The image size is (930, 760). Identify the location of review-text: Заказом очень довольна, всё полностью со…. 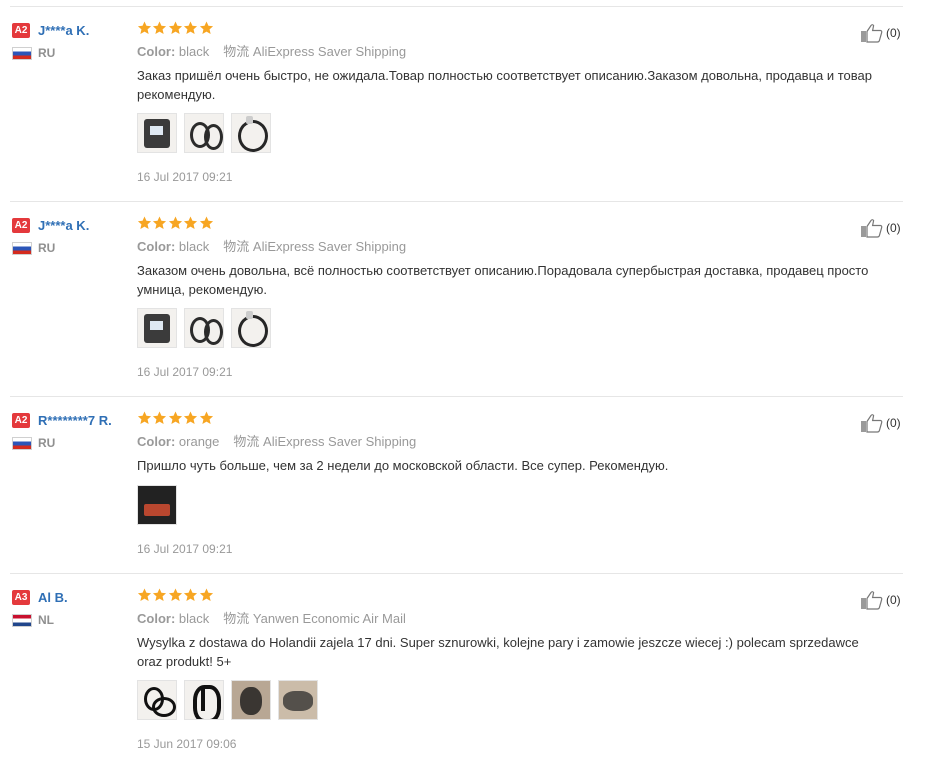
(503, 280).